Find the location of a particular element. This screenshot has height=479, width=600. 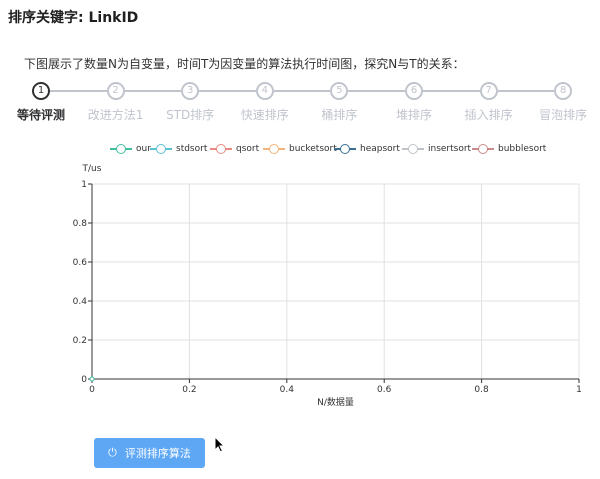

x-axis-label: N/数据量 is located at coordinates (335, 402).